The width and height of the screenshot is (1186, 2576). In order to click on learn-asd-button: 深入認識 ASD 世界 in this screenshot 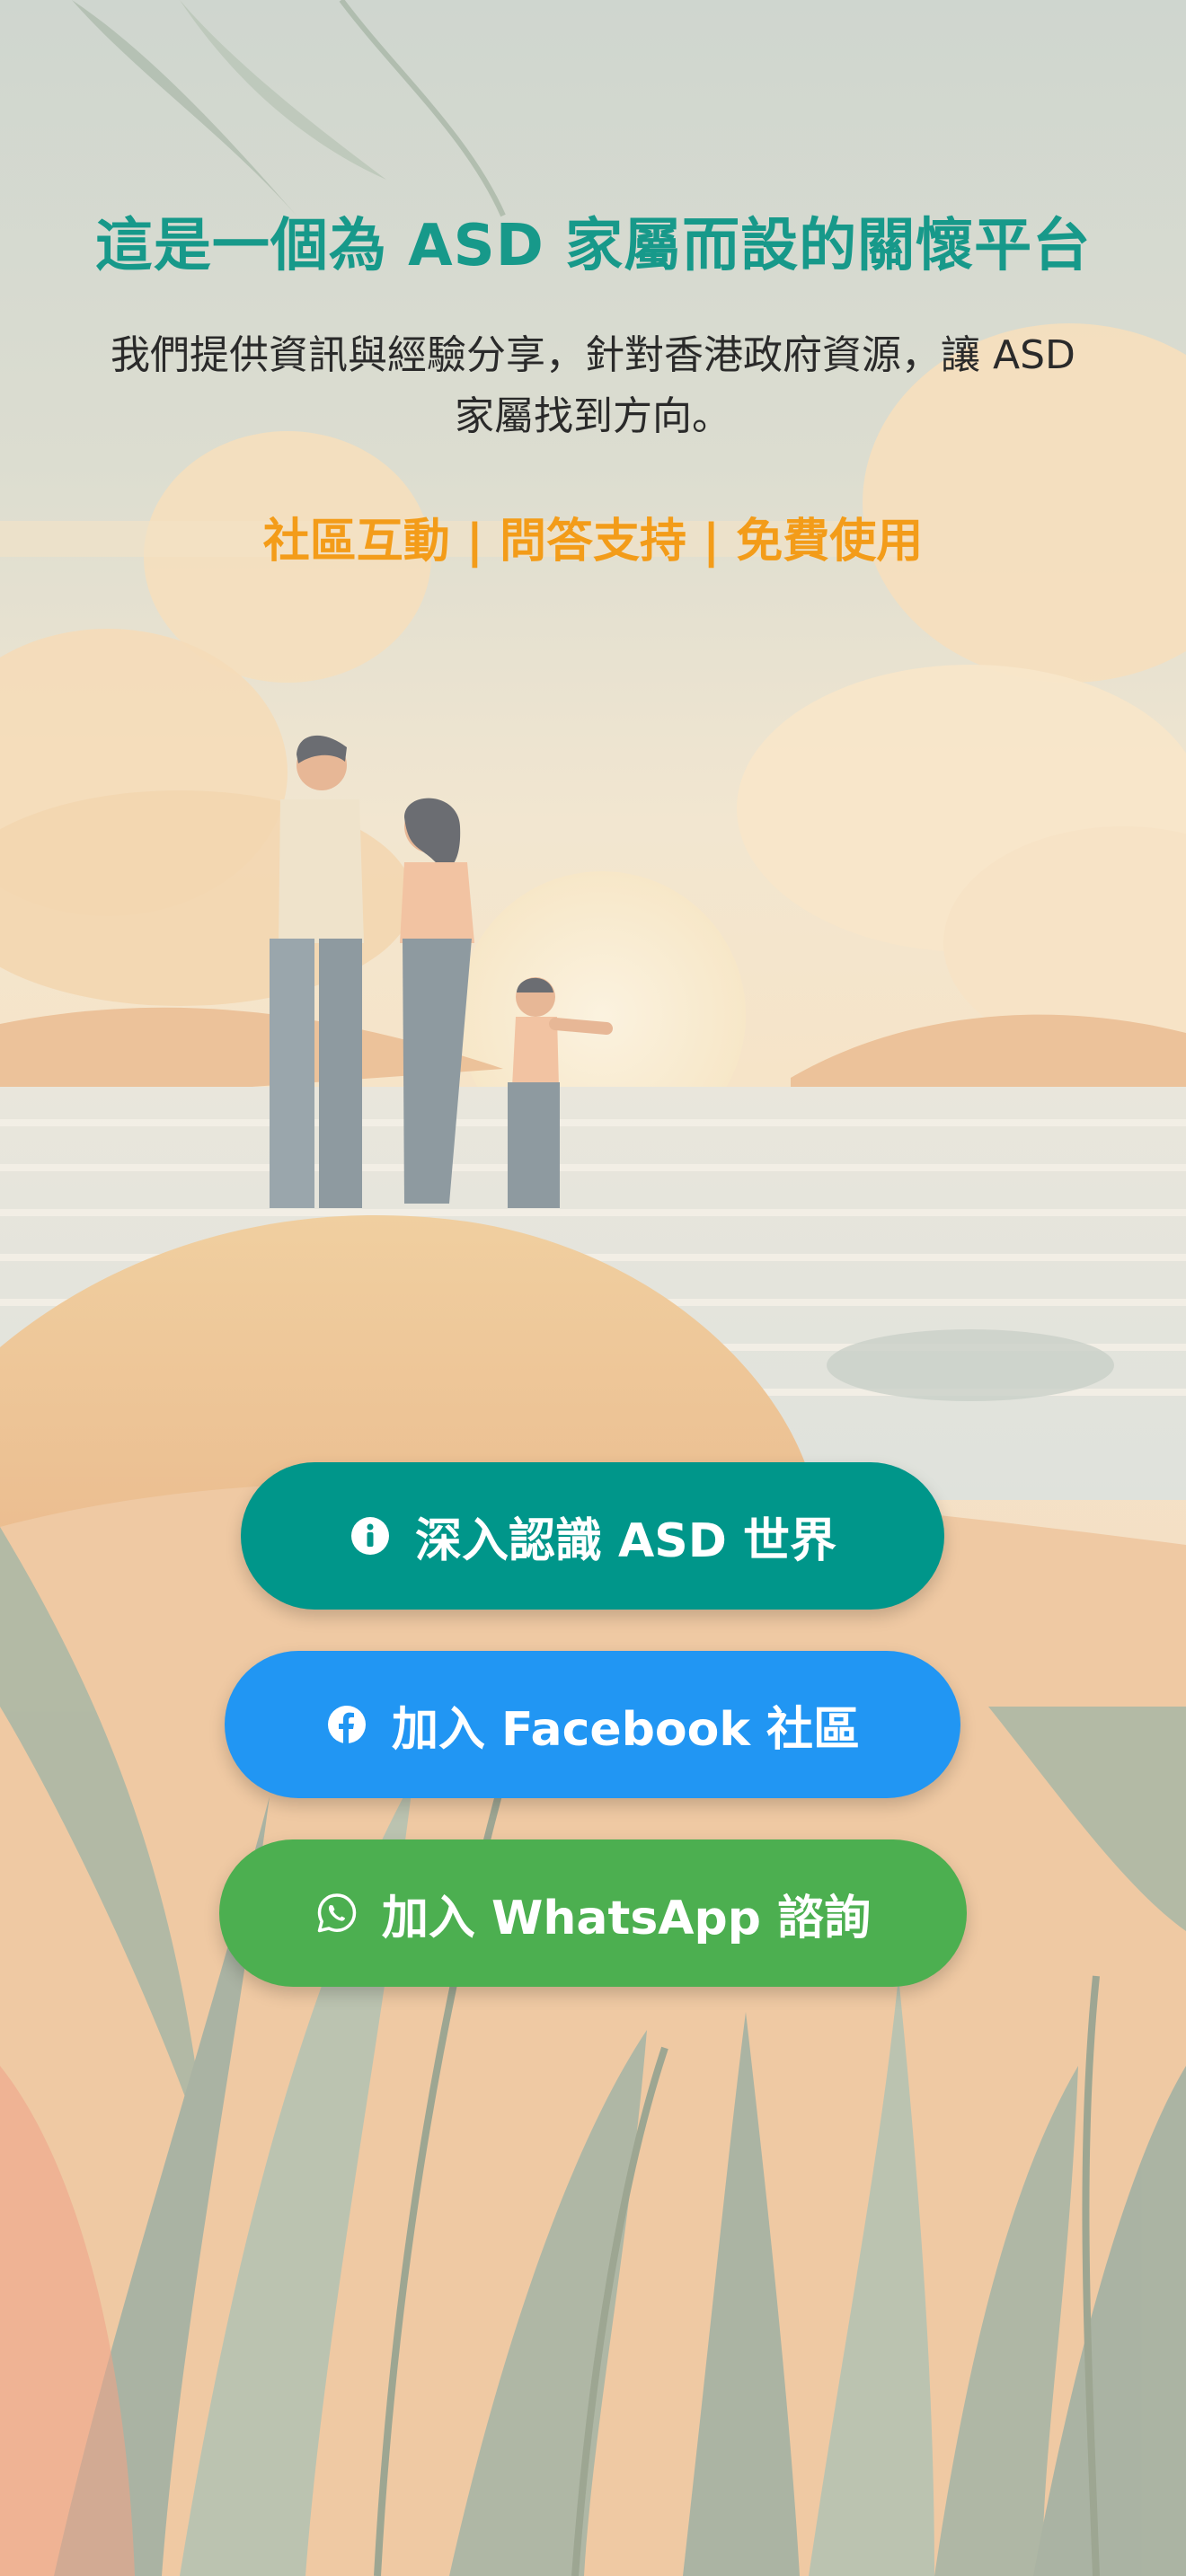, I will do `click(592, 1536)`.